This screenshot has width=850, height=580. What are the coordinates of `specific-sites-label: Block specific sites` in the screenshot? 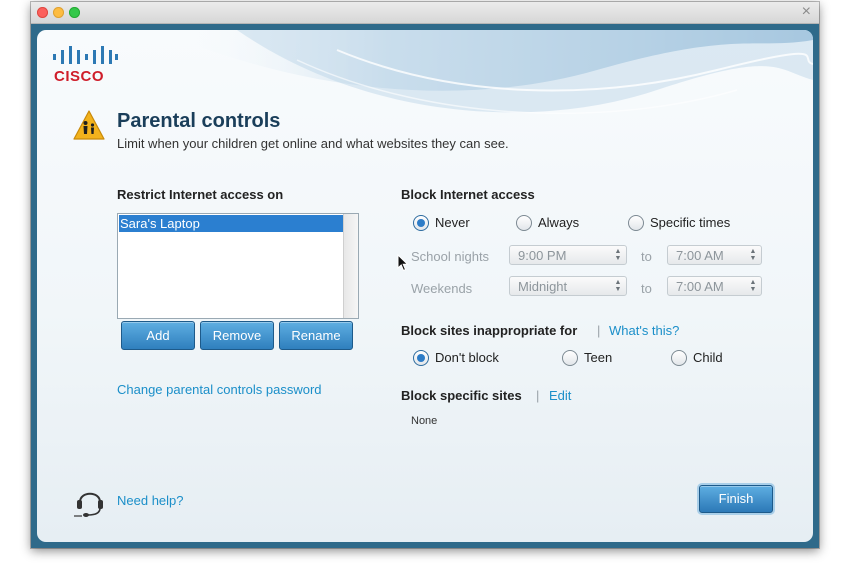 It's located at (461, 395).